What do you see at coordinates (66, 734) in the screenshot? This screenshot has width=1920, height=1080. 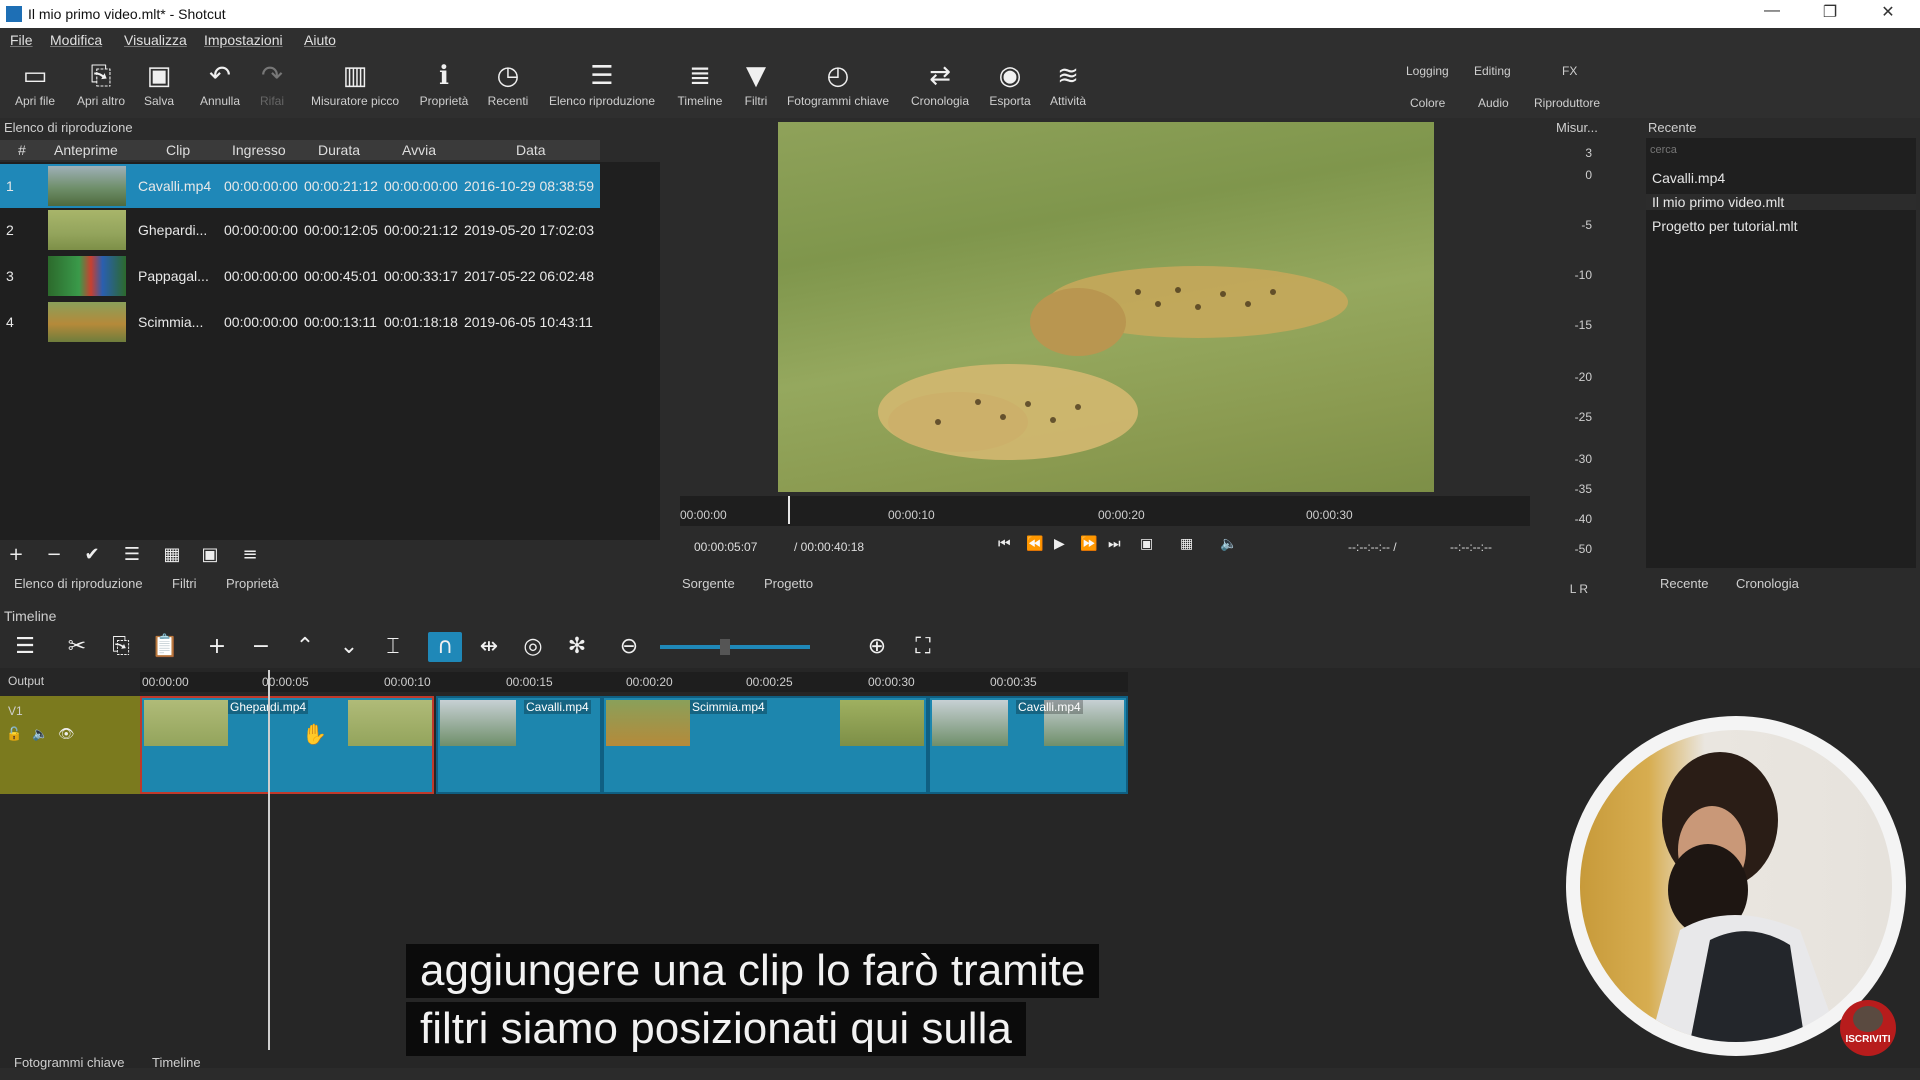 I see `eye-icon: 👁` at bounding box center [66, 734].